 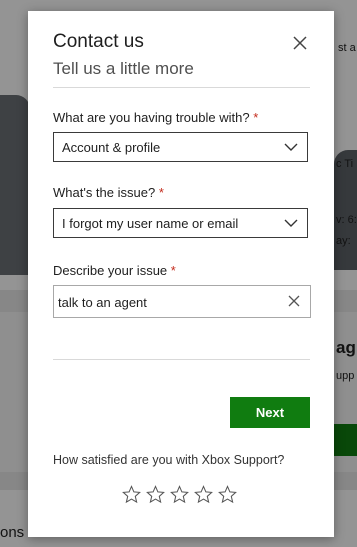 I want to click on next-button: Next, so click(x=270, y=412).